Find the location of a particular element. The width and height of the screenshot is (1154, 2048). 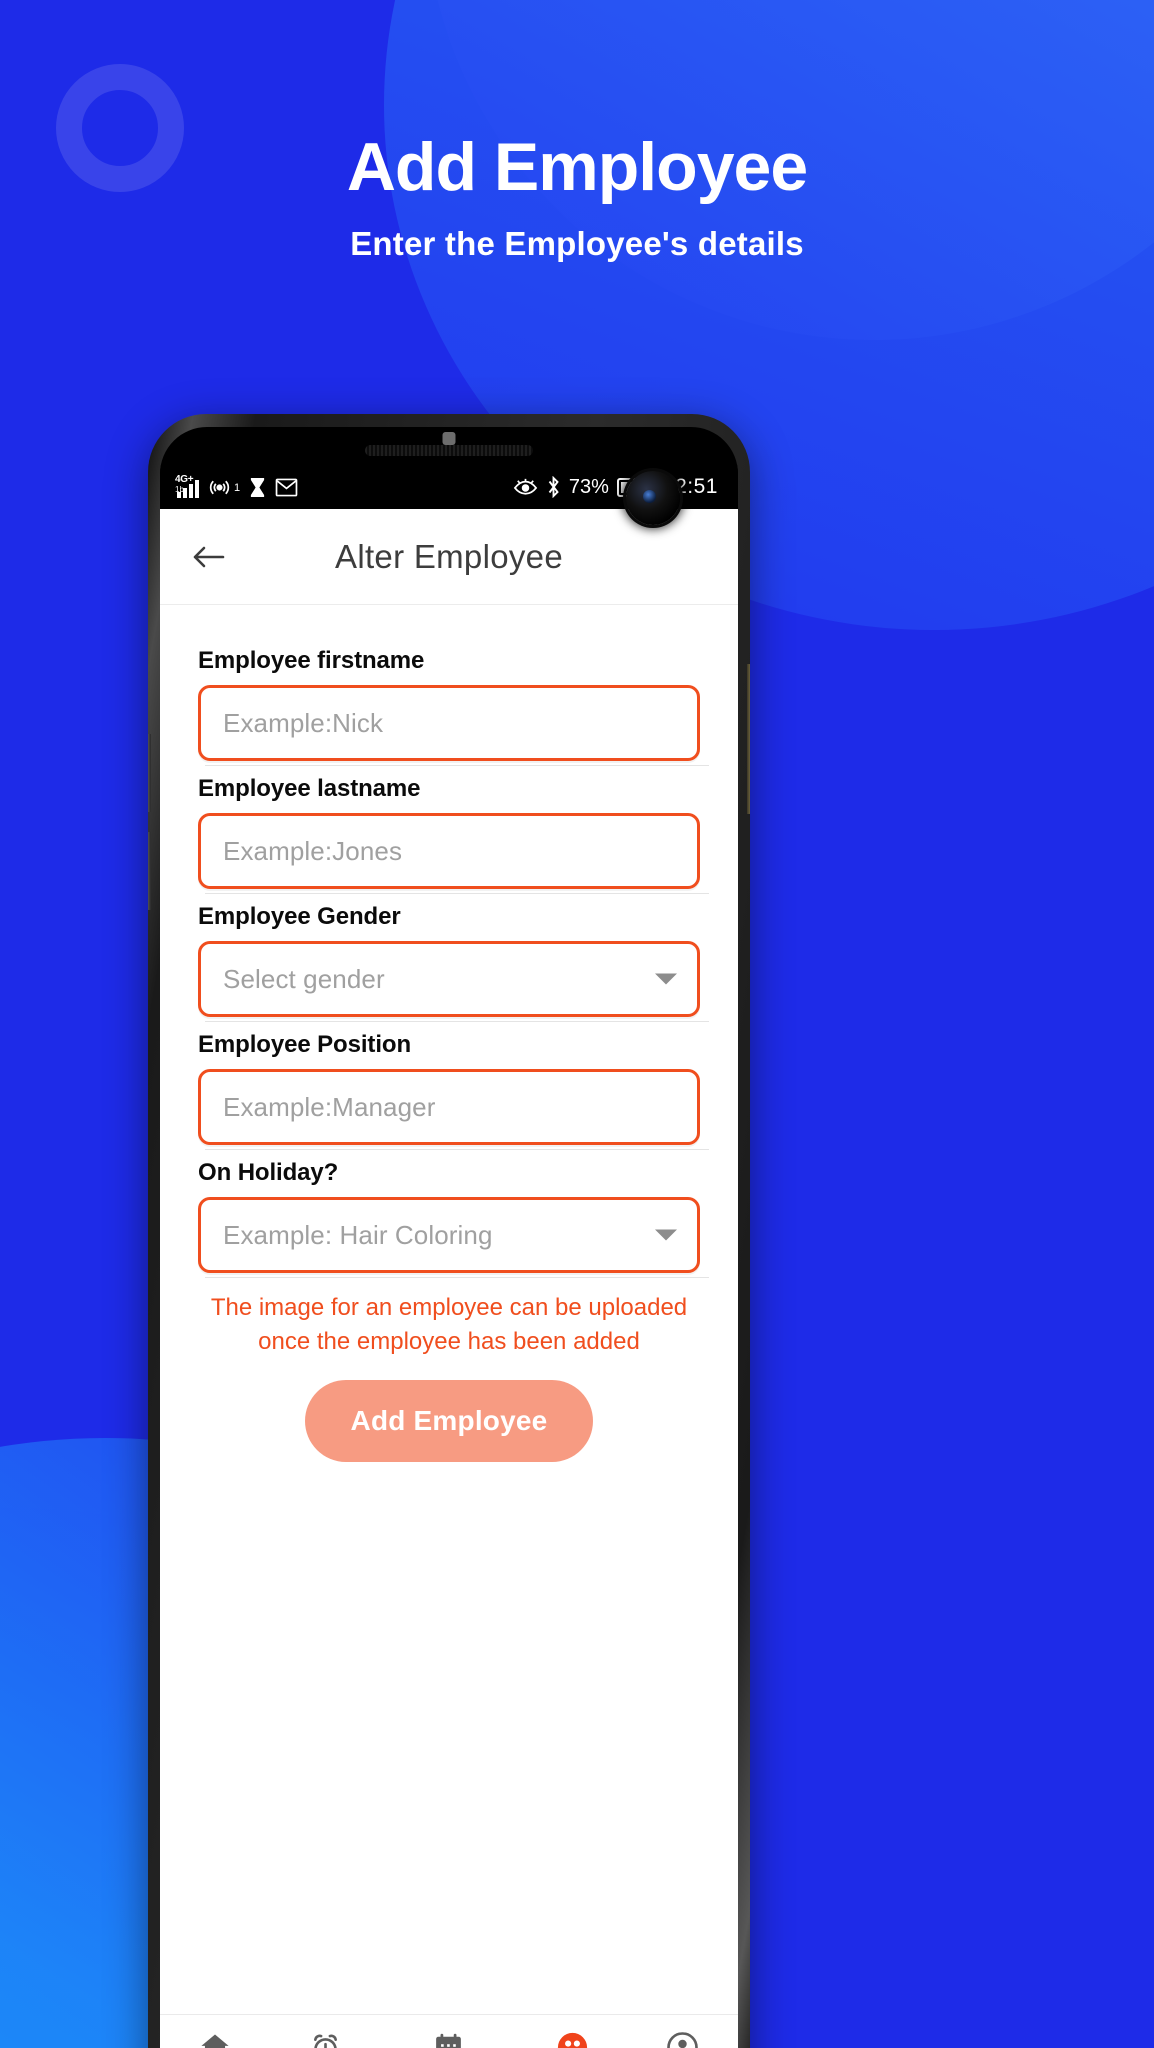

employee-position-input: Example:Manager is located at coordinates (453, 1109).